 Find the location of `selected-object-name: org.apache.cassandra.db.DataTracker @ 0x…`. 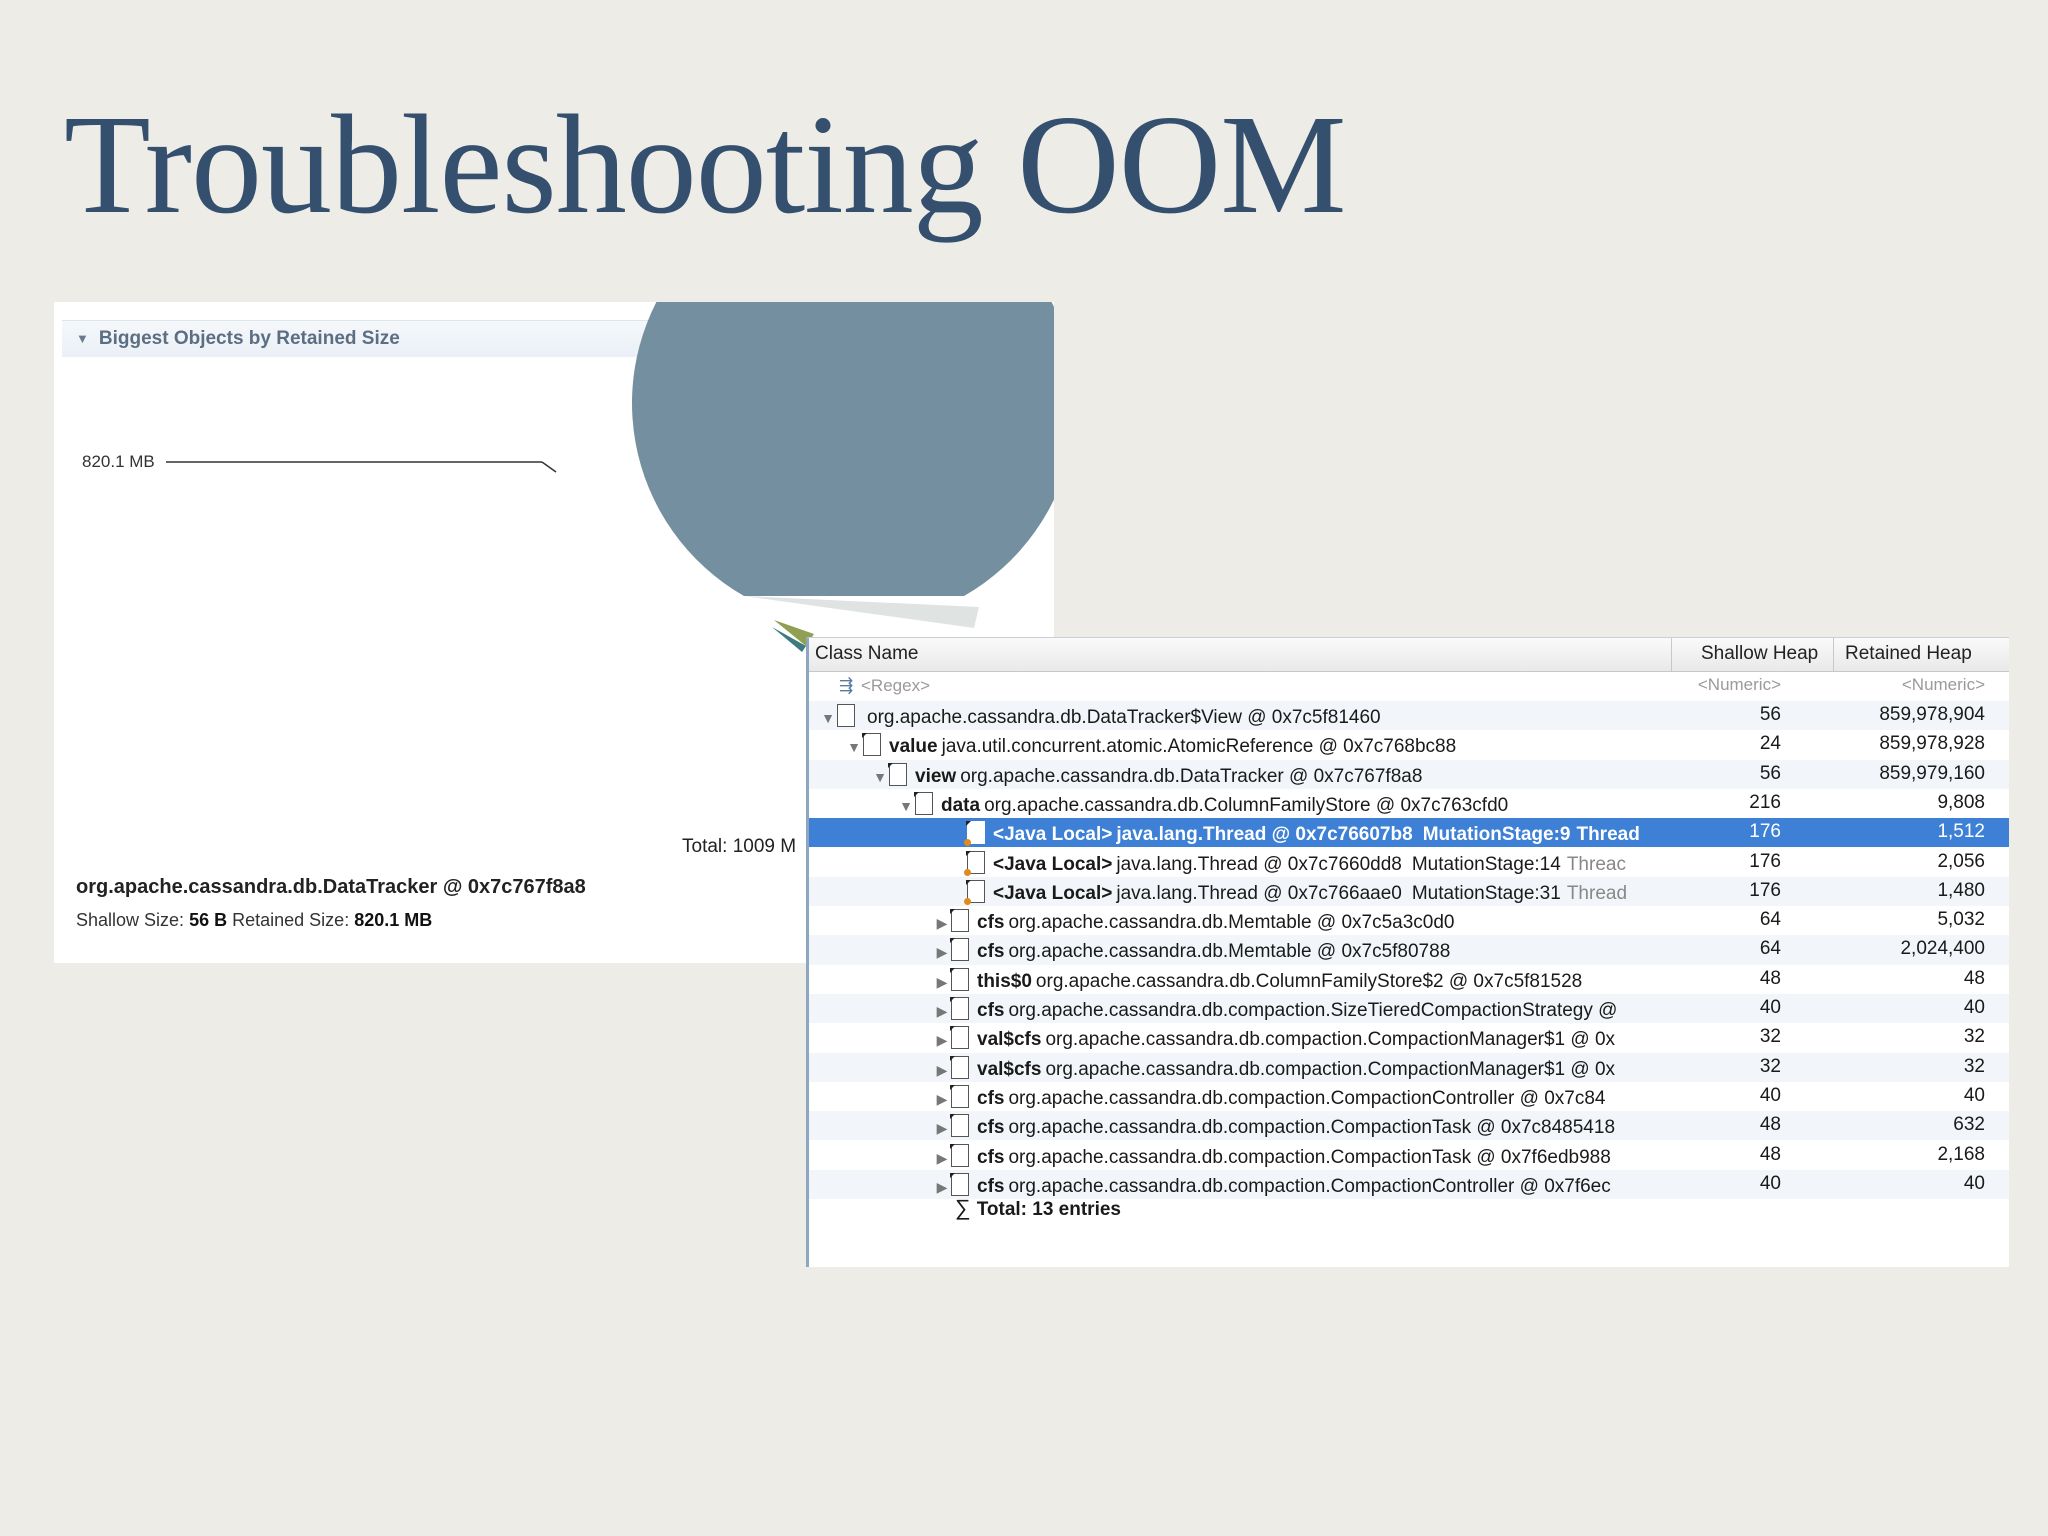

selected-object-name: org.apache.cassandra.db.DataTracker @ 0x… is located at coordinates (331, 887).